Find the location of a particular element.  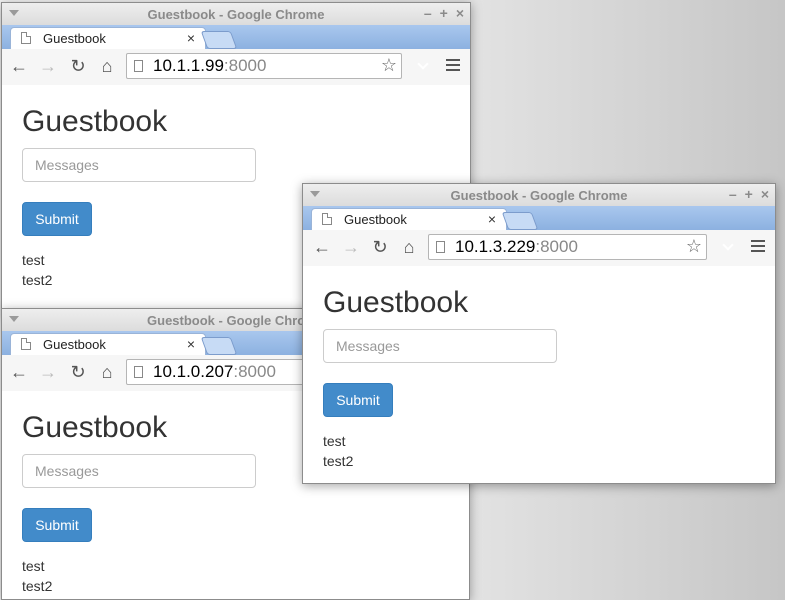

toolbar: ← → ↻ ⌂ 10.1.3.229:8000 ☆ is located at coordinates (539, 248).